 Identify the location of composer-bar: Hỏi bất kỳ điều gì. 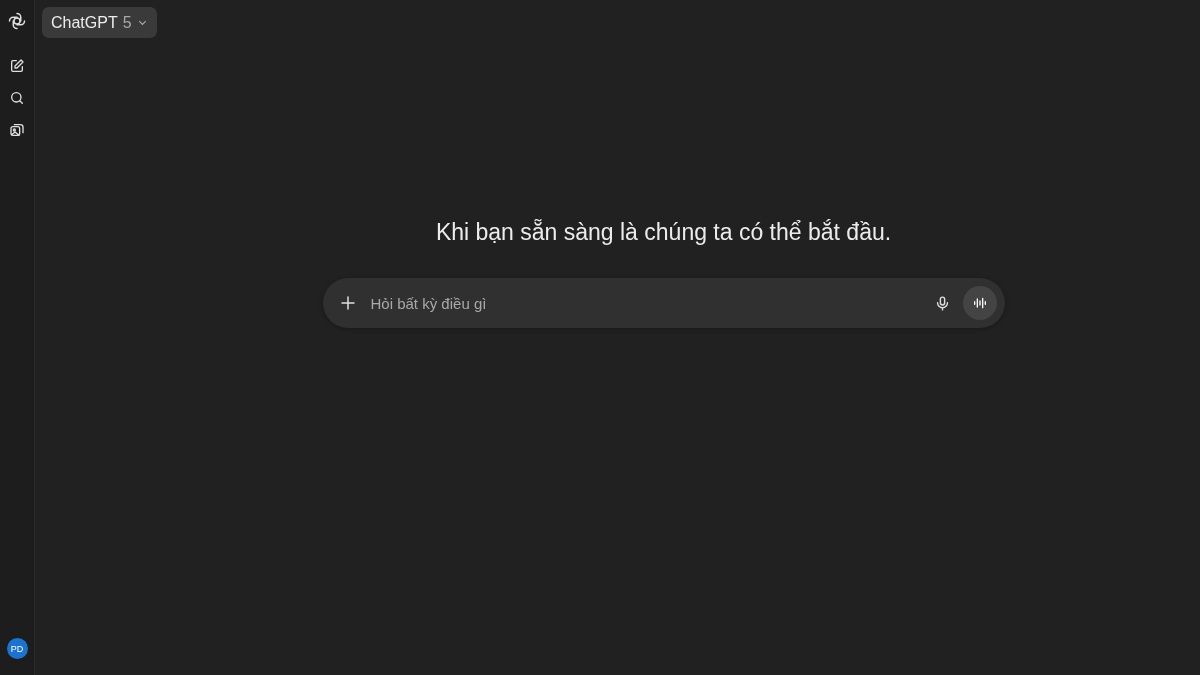
(663, 303).